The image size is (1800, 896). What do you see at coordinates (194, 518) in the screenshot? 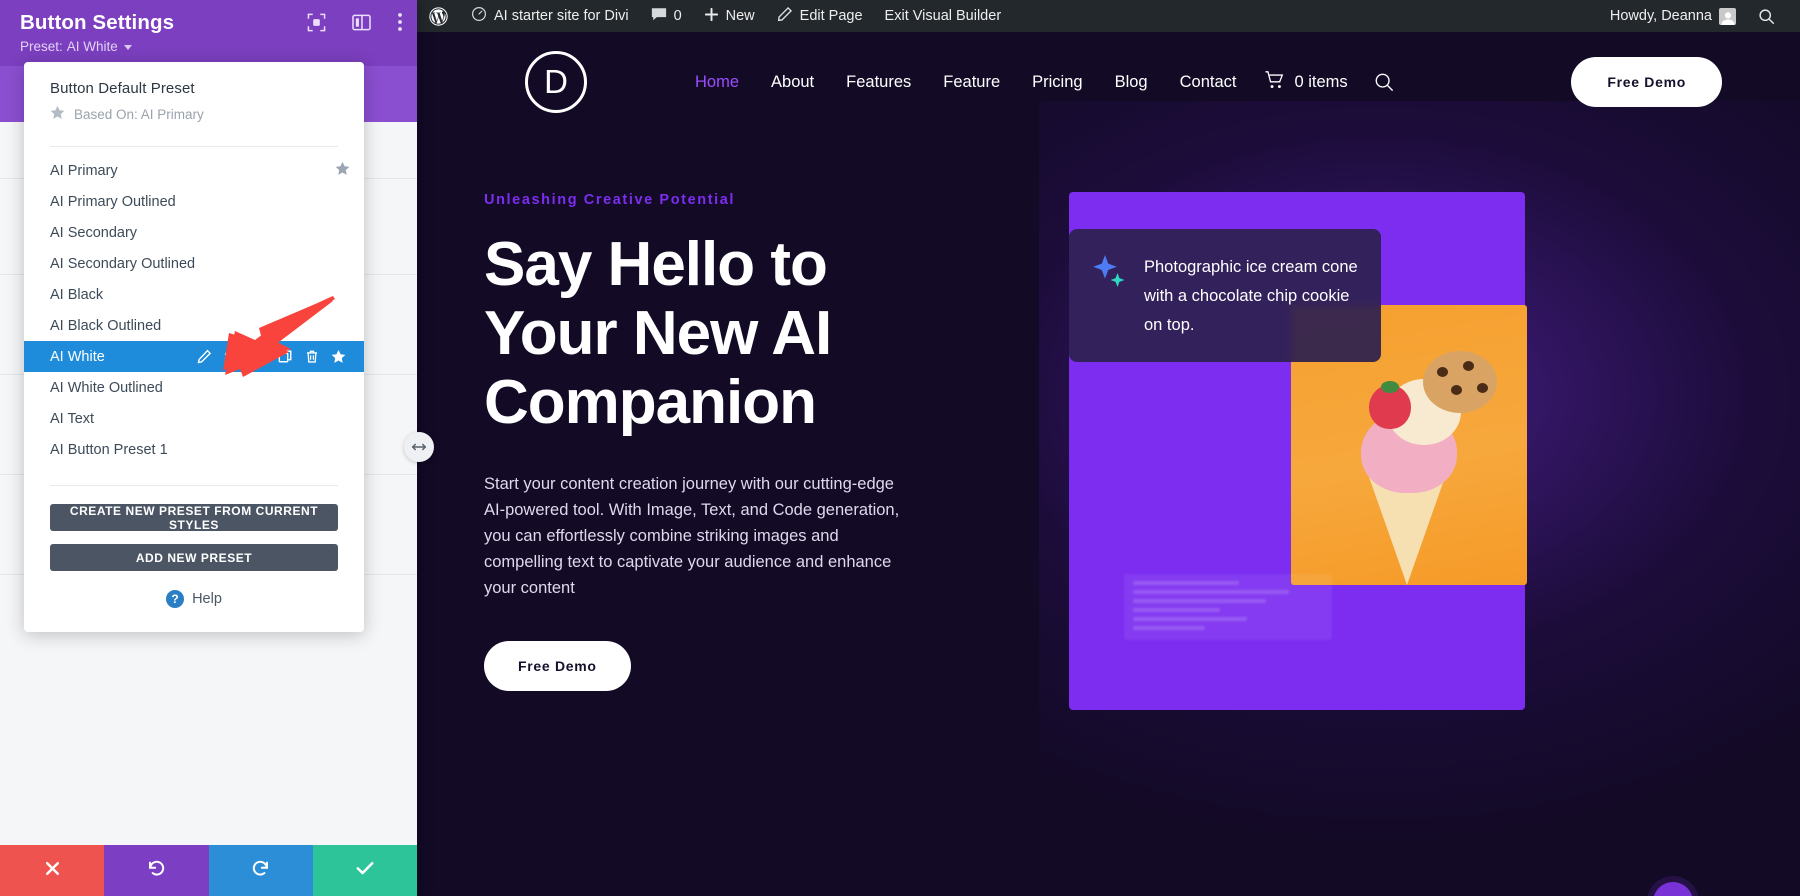
I see `create-new-preset-button: Create New Preset From Current Styles` at bounding box center [194, 518].